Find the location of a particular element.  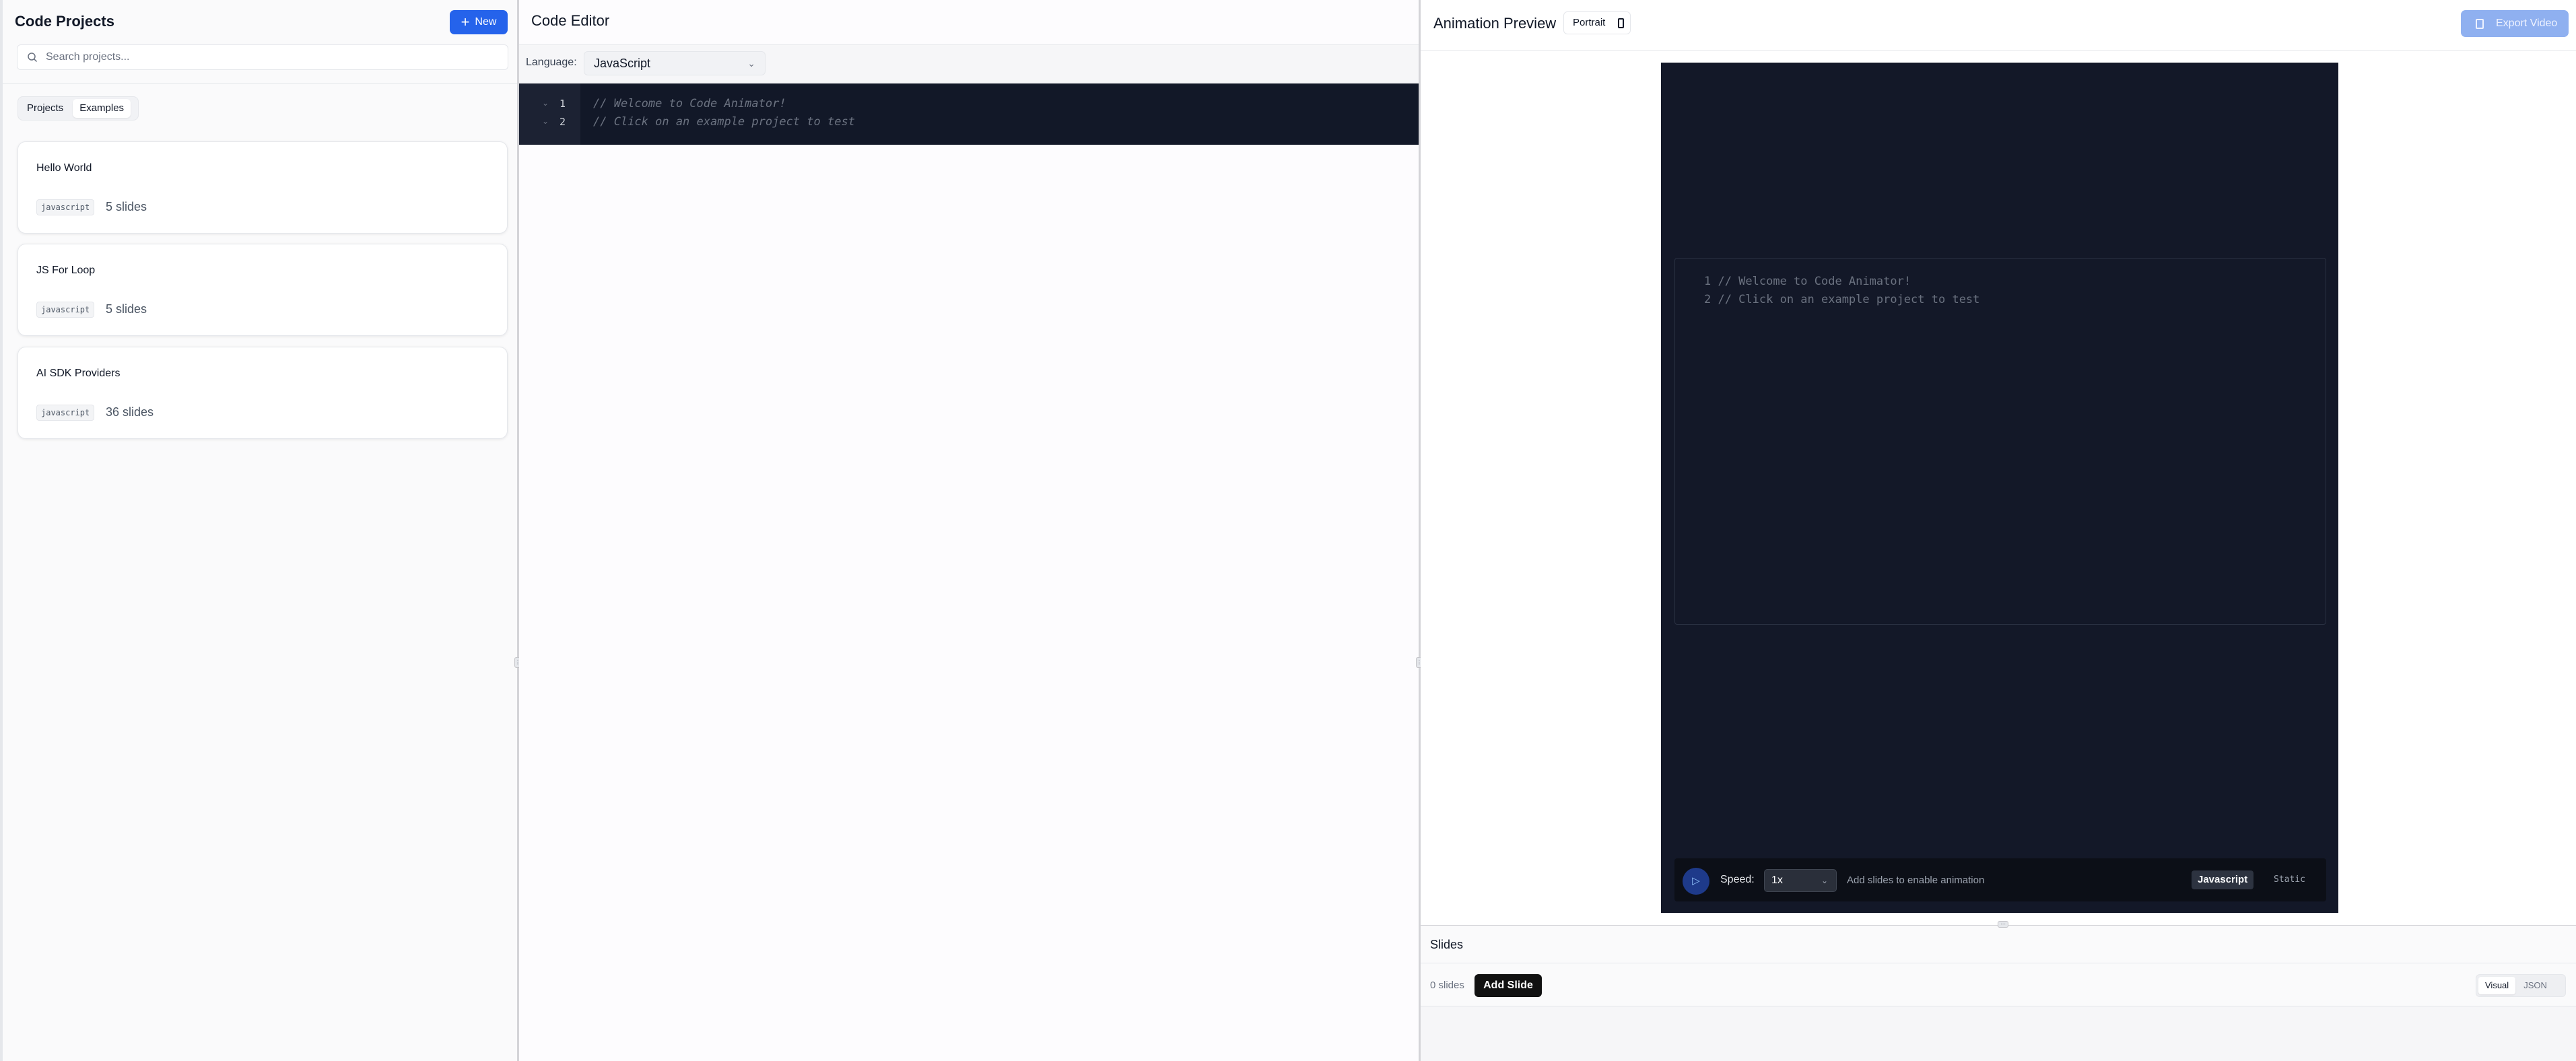

speed-label: Speed: is located at coordinates (1738, 879).